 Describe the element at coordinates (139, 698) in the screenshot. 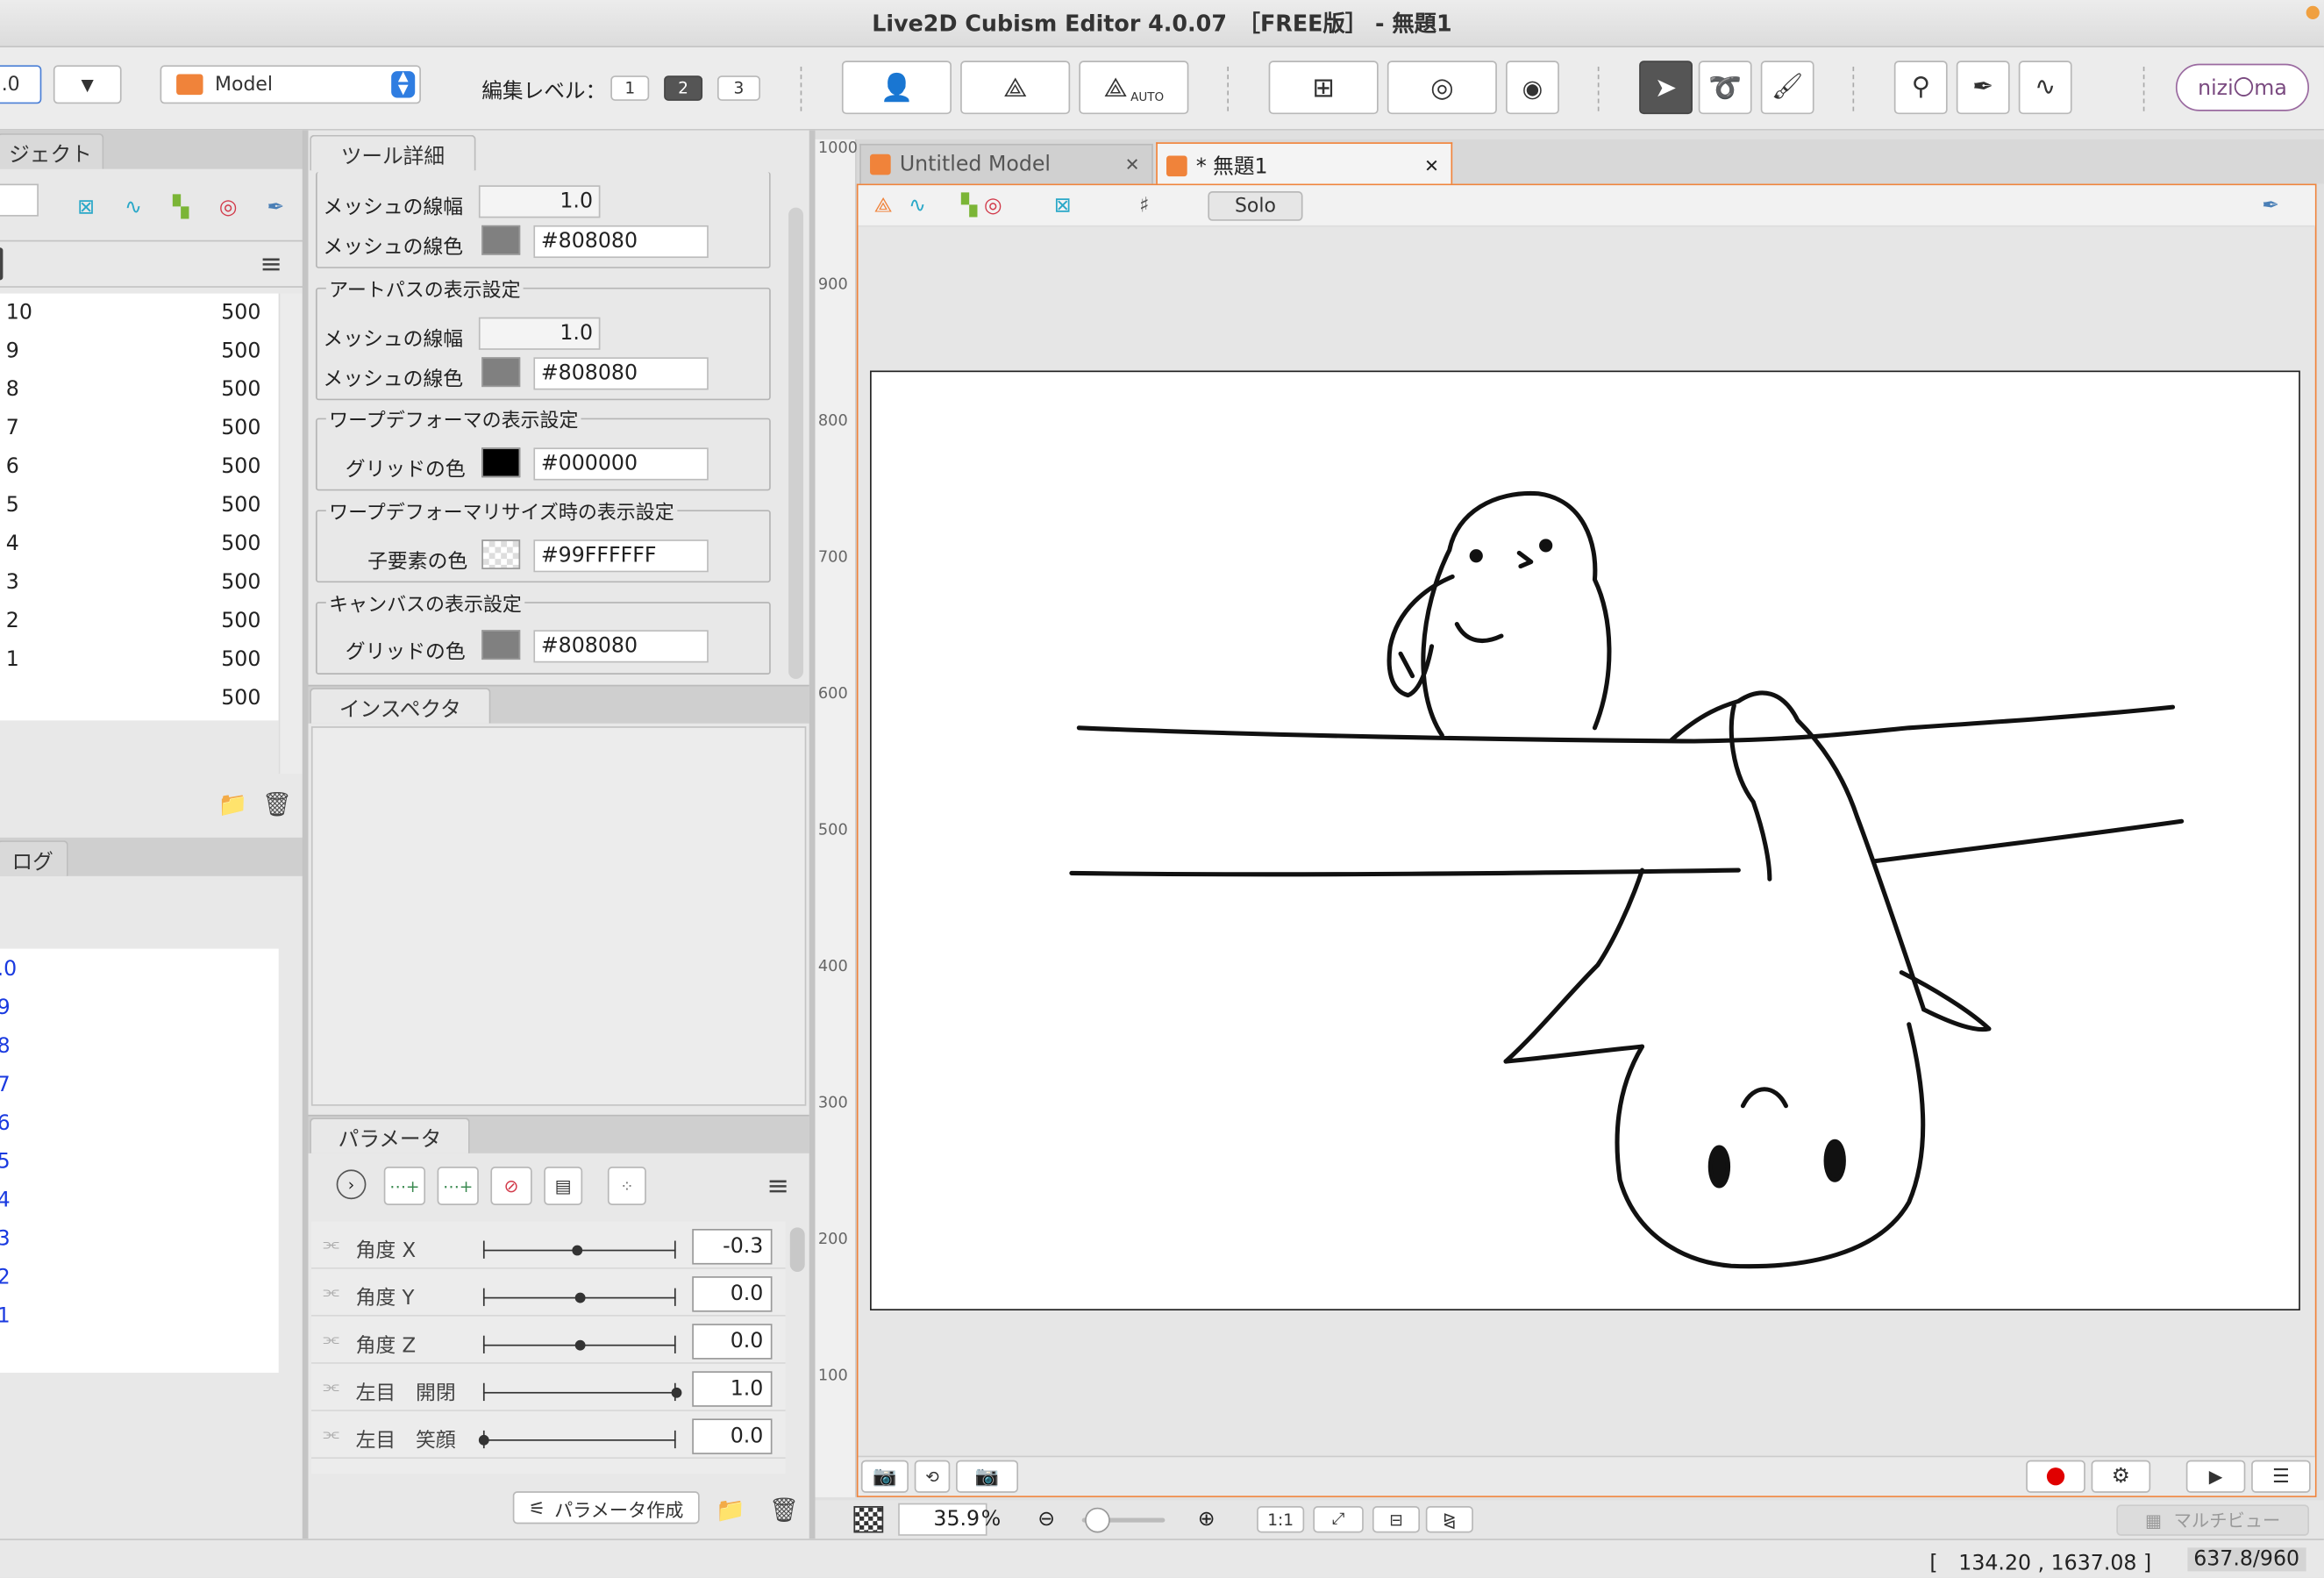

I see `table-row: 500` at that location.